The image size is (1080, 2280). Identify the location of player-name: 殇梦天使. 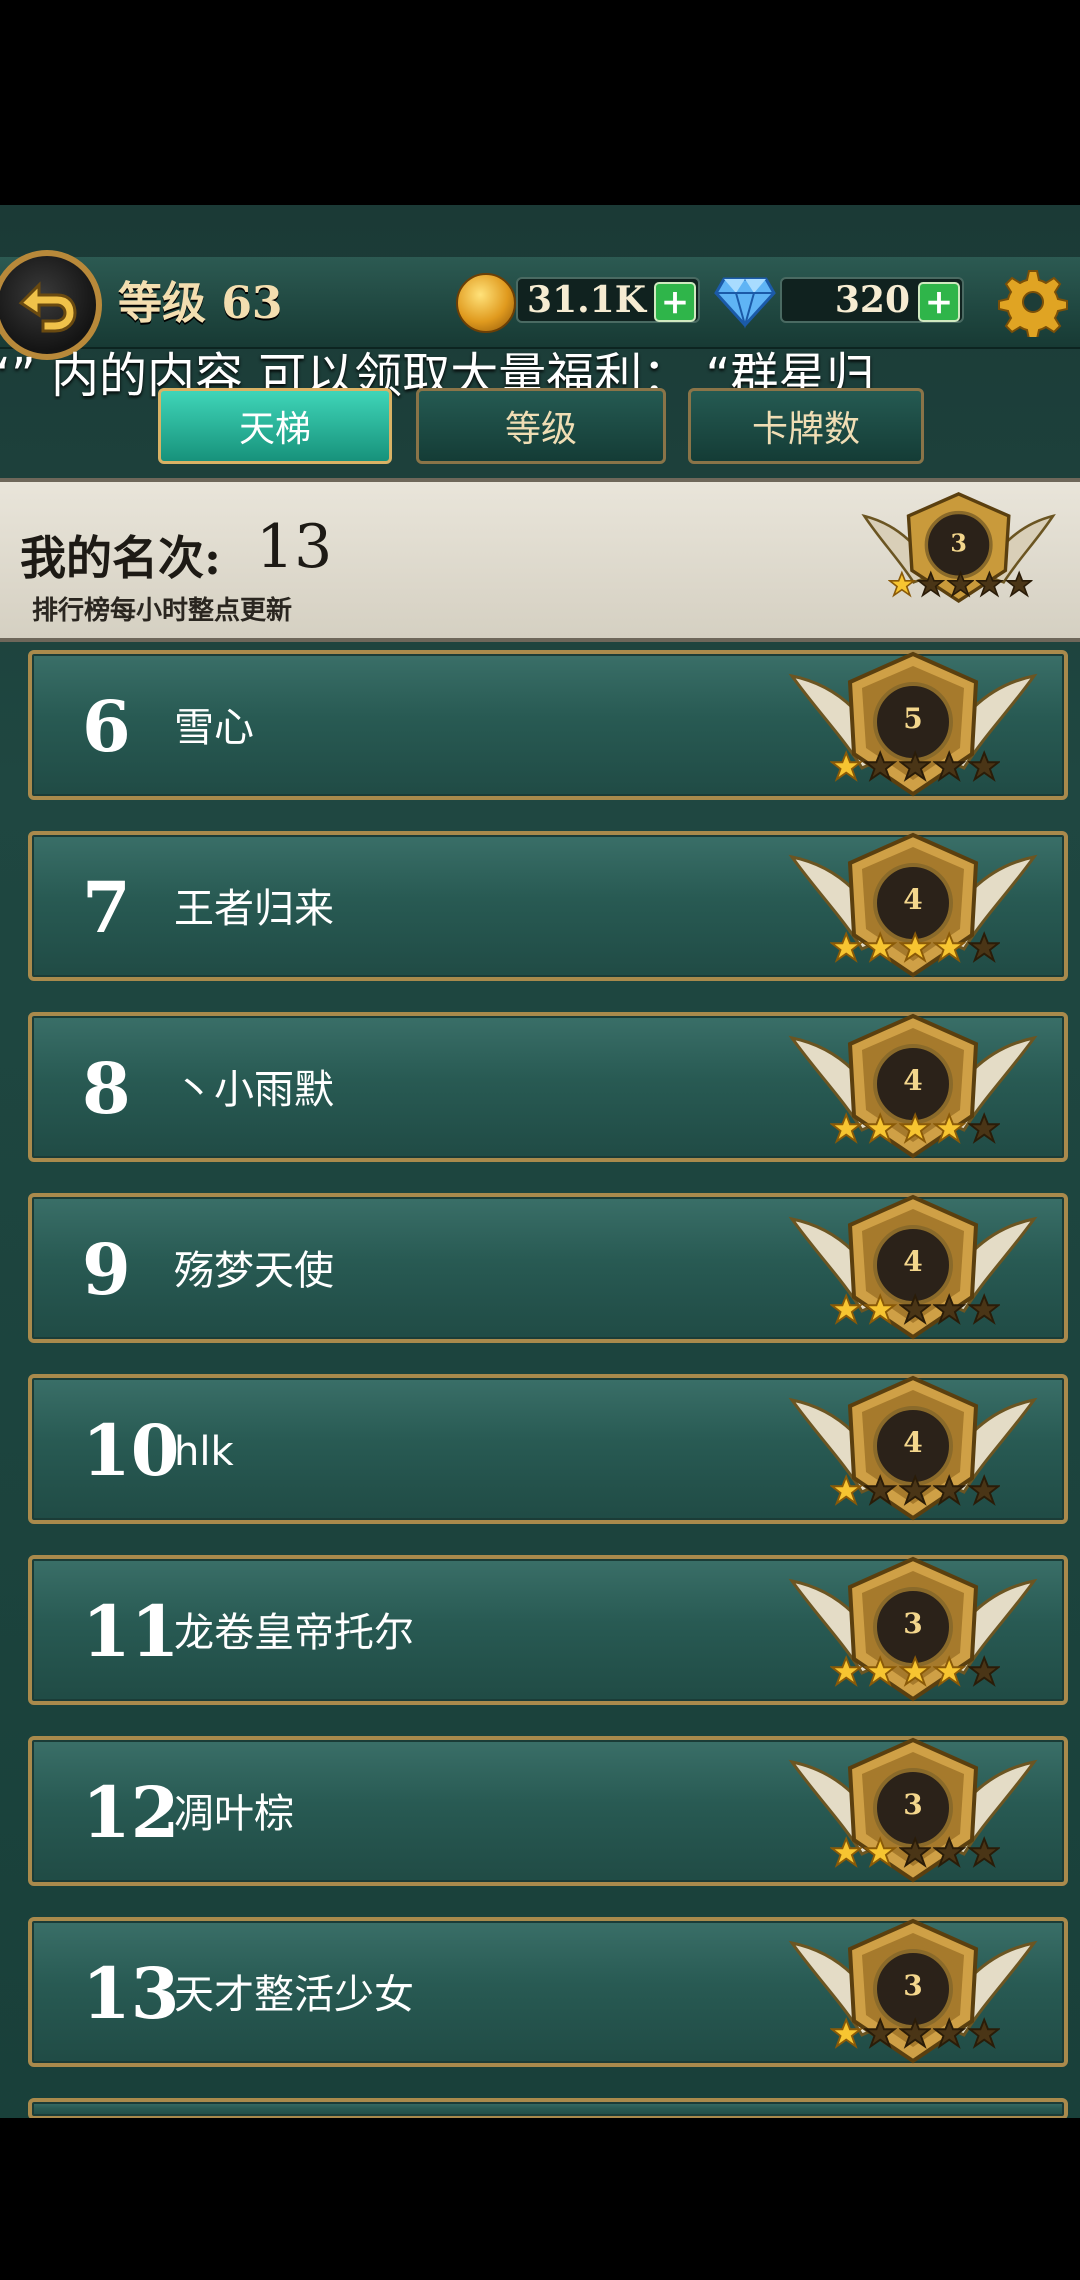
(254, 1271).